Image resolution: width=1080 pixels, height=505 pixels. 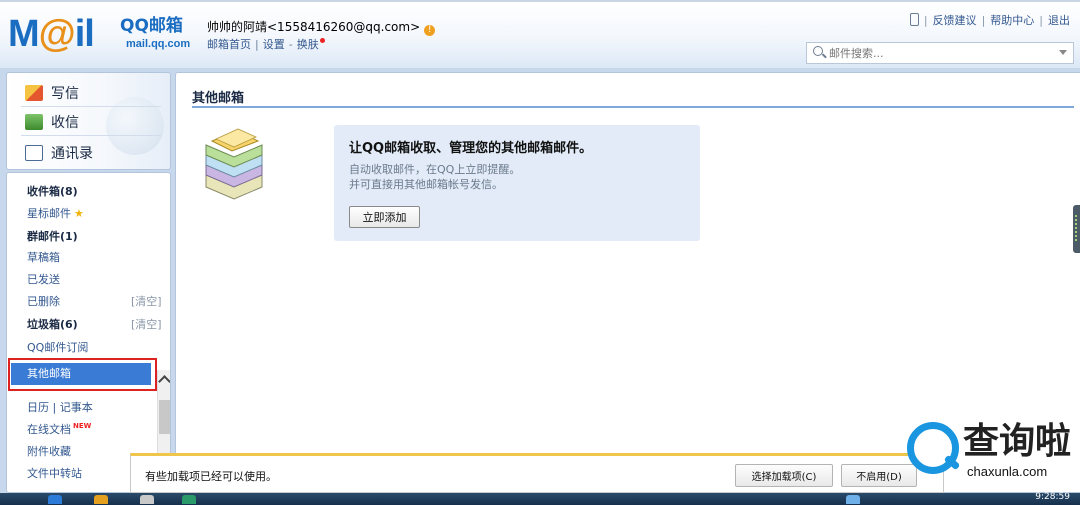 What do you see at coordinates (99, 34) in the screenshot?
I see `qq-mail-logo: M@il QQ邮箱 mail.qq.com` at bounding box center [99, 34].